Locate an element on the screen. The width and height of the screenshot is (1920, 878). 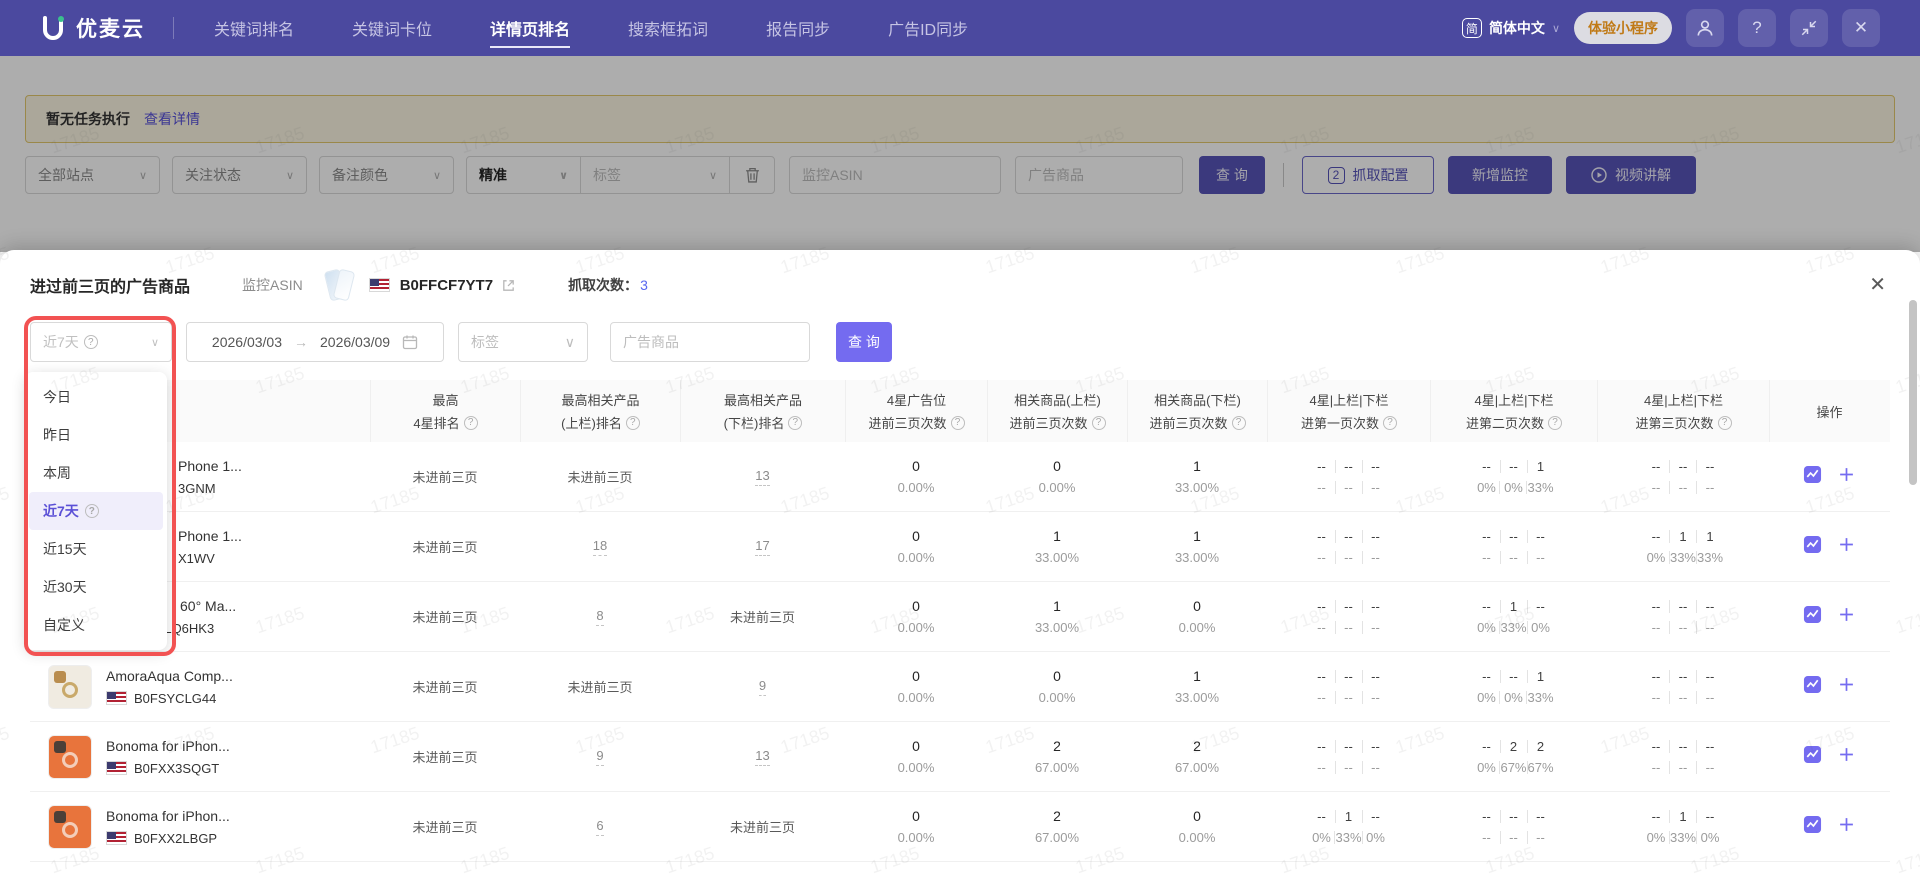
nav-item-3: 详情页排名 is located at coordinates (530, 28).